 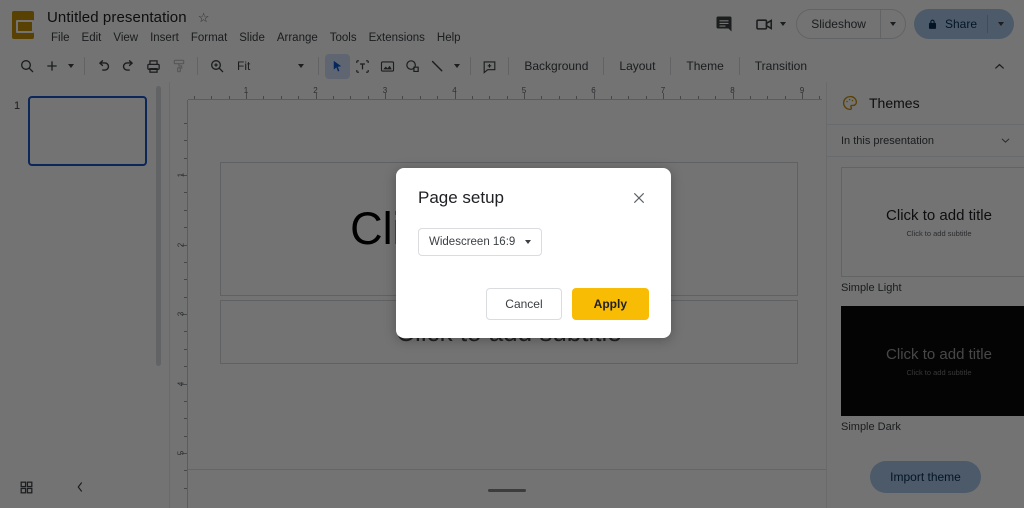 I want to click on dialog-title: Page setup, so click(x=461, y=197).